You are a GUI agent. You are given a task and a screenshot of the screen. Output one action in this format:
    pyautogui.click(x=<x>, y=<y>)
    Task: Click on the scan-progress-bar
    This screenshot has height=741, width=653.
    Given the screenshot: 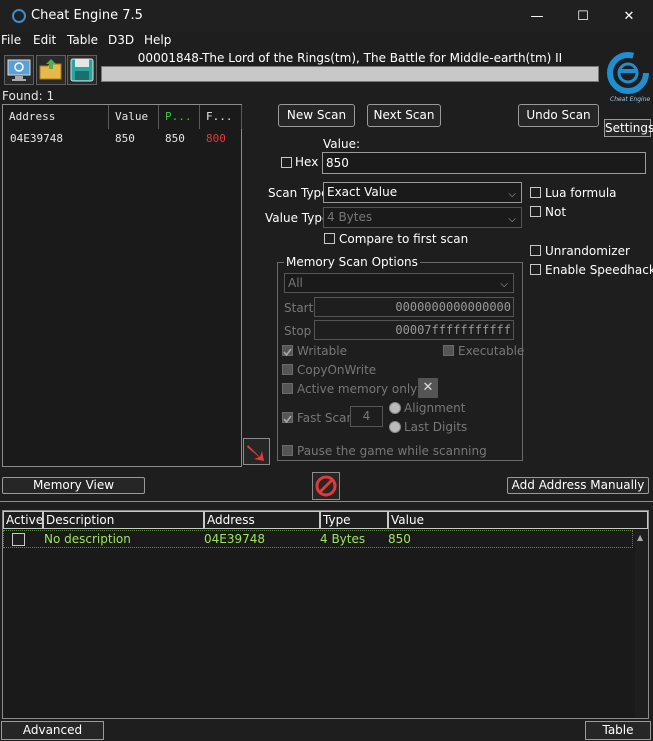 What is the action you would take?
    pyautogui.click(x=350, y=74)
    